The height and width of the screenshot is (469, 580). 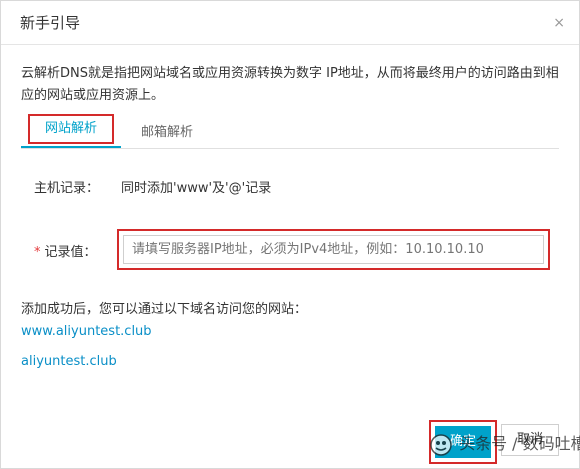 I want to click on required-mark: *, so click(x=37, y=252).